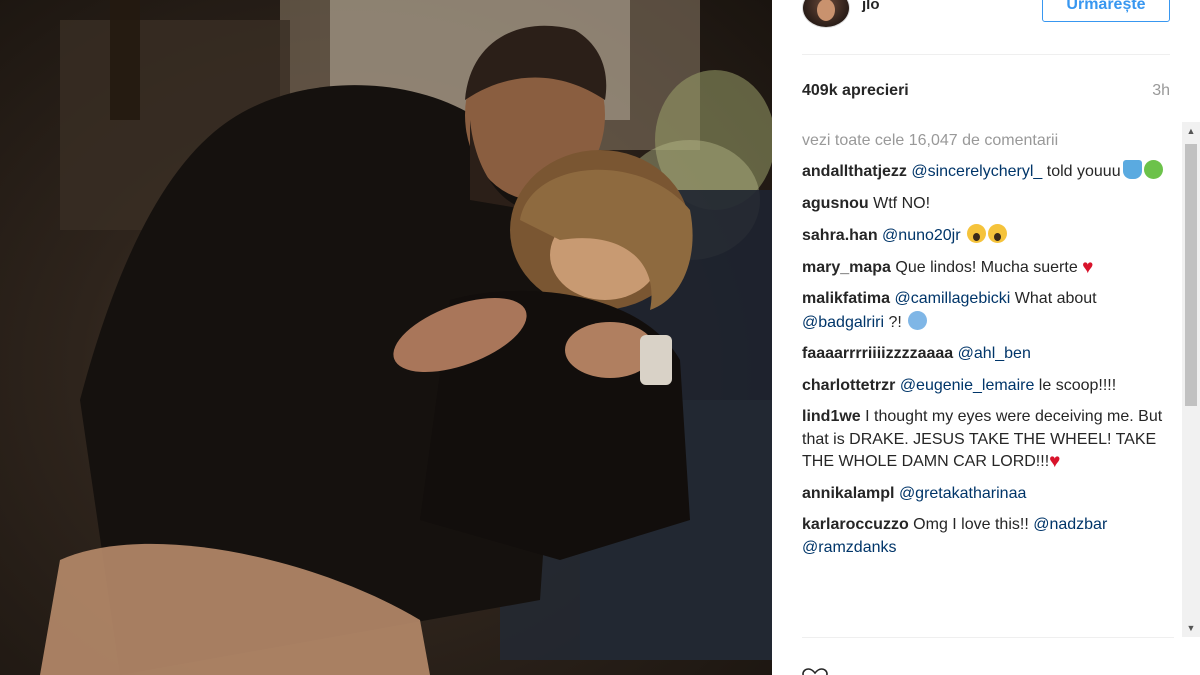 This screenshot has width=1200, height=675. Describe the element at coordinates (902, 203) in the screenshot. I see `comment-text: Wtf NO!` at that location.